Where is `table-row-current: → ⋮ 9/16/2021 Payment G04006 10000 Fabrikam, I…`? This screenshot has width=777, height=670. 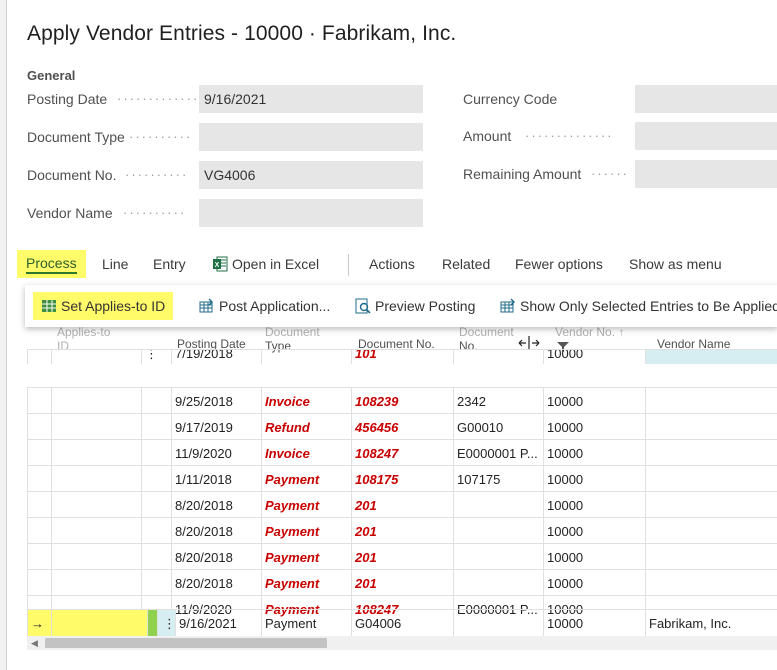 table-row-current: → ⋮ 9/16/2021 Payment G04006 10000 Fabrikam, I… is located at coordinates (402, 622).